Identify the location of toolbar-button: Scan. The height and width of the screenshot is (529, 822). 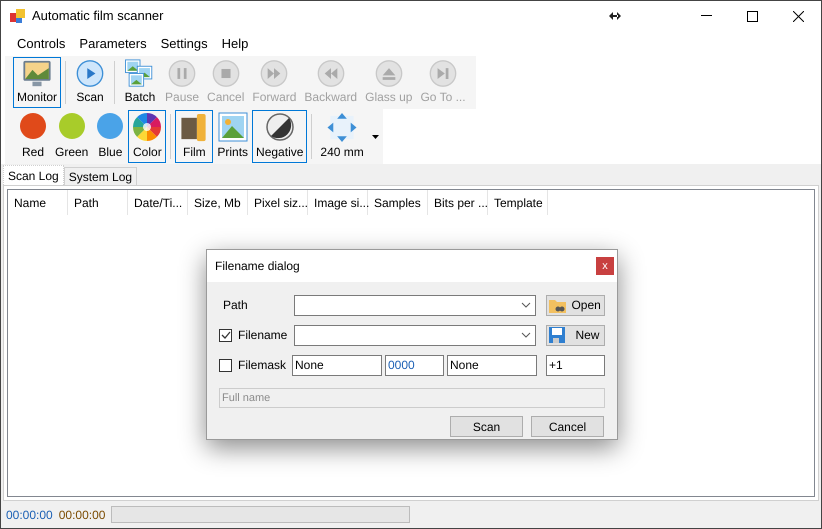
(90, 82).